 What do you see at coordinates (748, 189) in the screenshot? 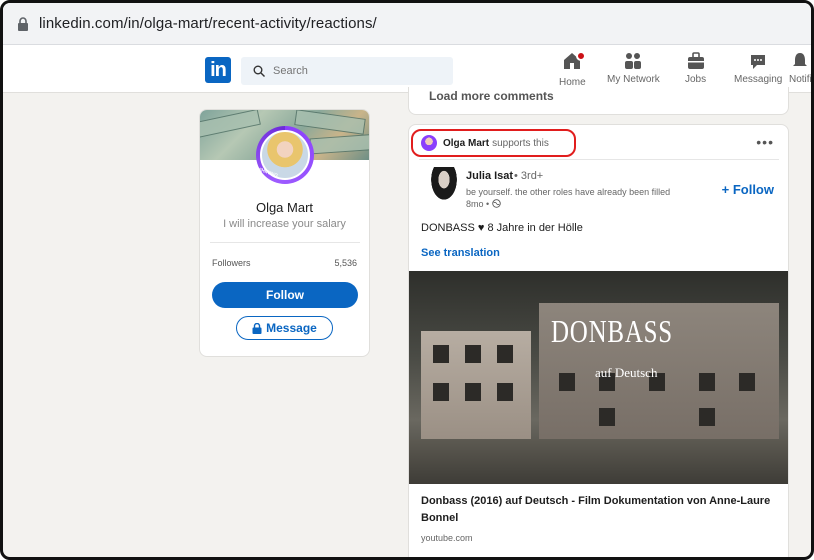
I see `follow-author-button: + Follow` at bounding box center [748, 189].